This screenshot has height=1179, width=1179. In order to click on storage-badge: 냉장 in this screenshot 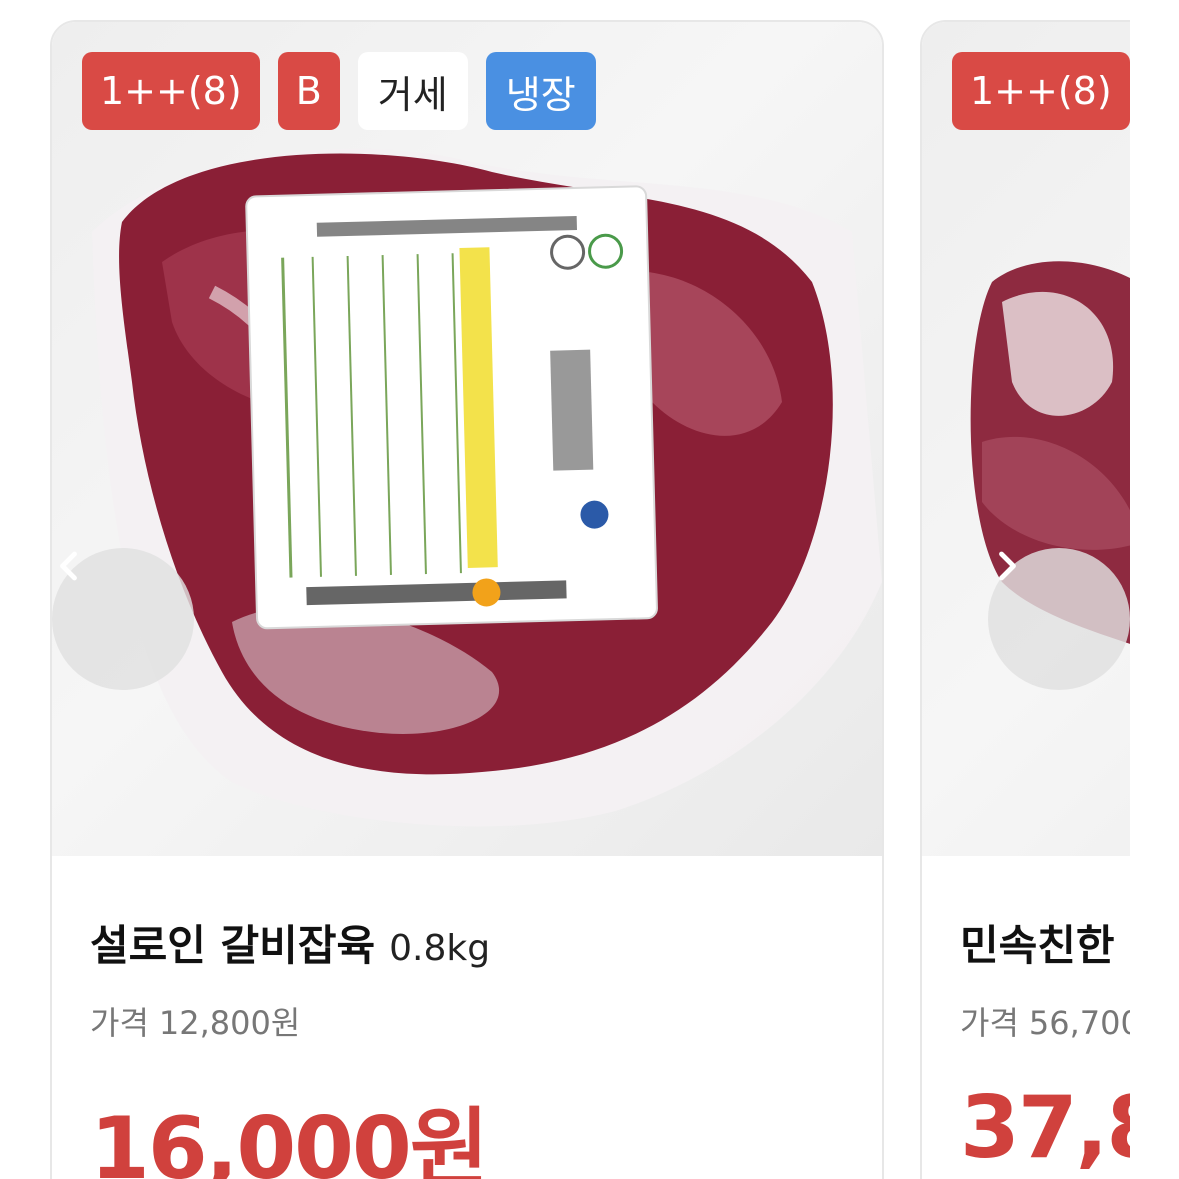, I will do `click(540, 91)`.